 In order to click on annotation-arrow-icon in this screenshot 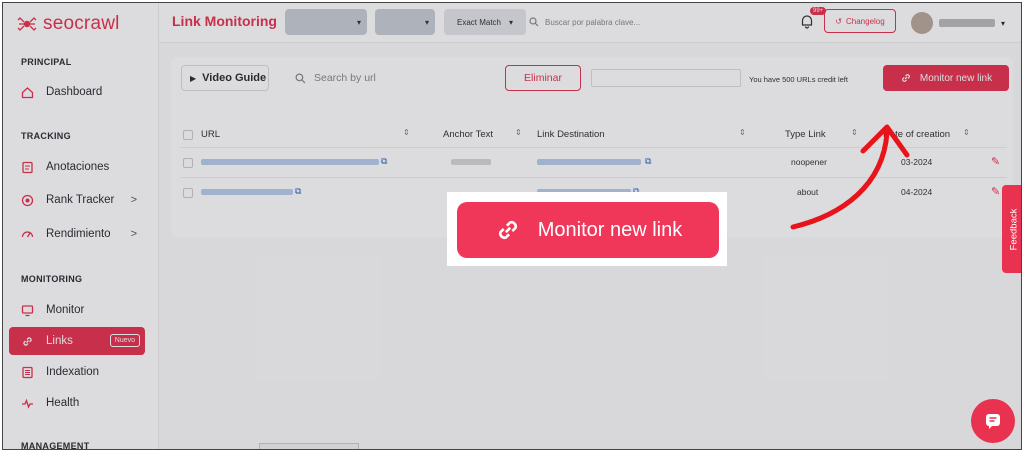, I will do `click(850, 177)`.